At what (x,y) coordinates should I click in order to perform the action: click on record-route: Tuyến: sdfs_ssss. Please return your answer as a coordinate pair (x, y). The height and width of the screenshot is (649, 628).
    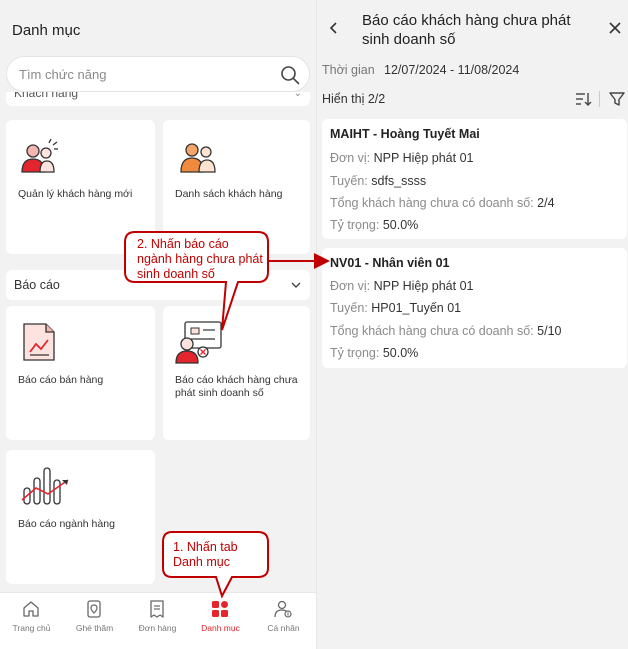
    Looking at the image, I should click on (378, 181).